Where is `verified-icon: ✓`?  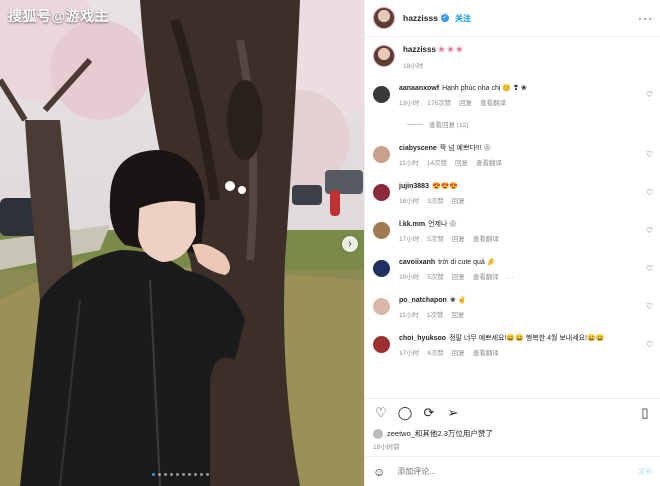
verified-icon: ✓ is located at coordinates (444, 18).